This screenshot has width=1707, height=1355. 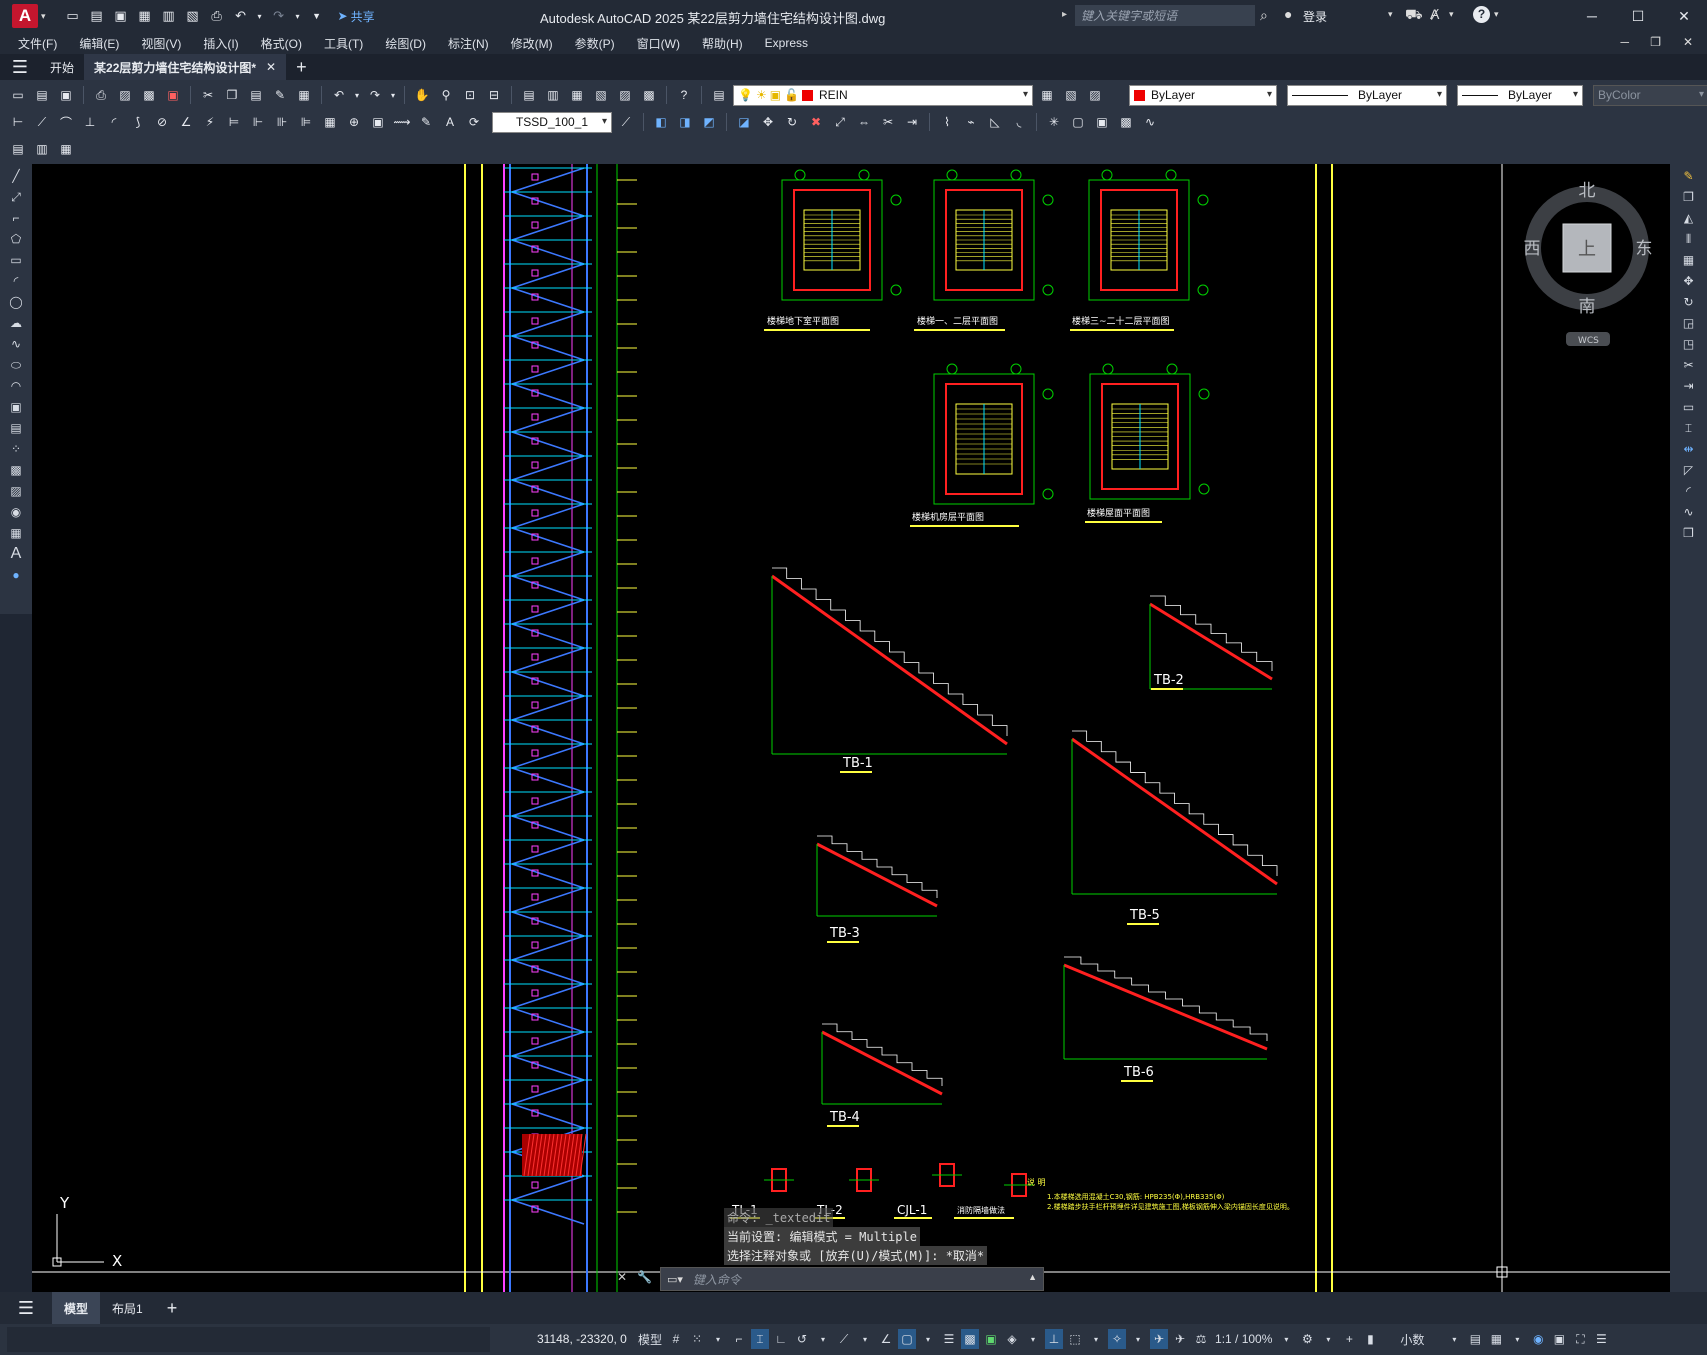 What do you see at coordinates (1451, 14) in the screenshot?
I see `a360-dropdown-icon: ▾` at bounding box center [1451, 14].